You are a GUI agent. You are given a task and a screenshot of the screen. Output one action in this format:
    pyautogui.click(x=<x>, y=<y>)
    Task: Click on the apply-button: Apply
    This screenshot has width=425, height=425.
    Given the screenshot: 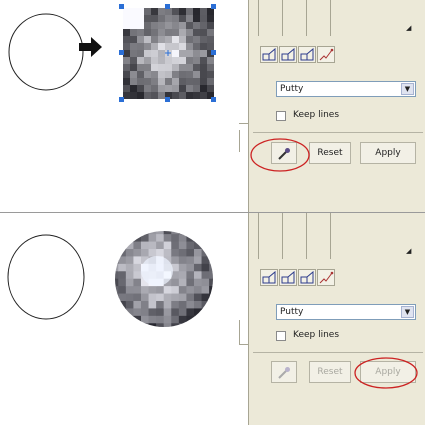 What is the action you would take?
    pyautogui.click(x=388, y=153)
    